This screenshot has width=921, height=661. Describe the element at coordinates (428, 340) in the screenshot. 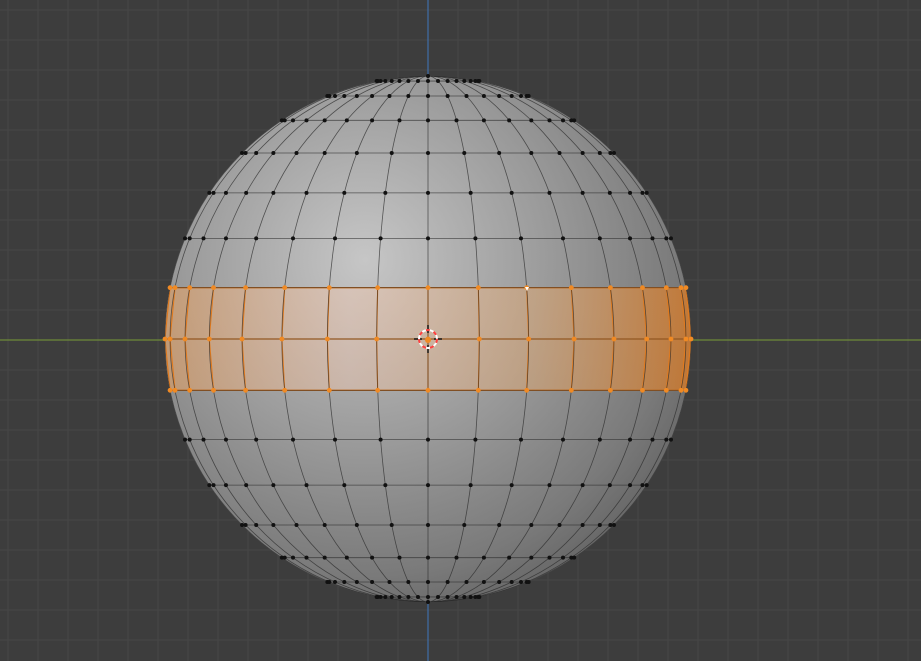

I see `object-origin-icon` at that location.